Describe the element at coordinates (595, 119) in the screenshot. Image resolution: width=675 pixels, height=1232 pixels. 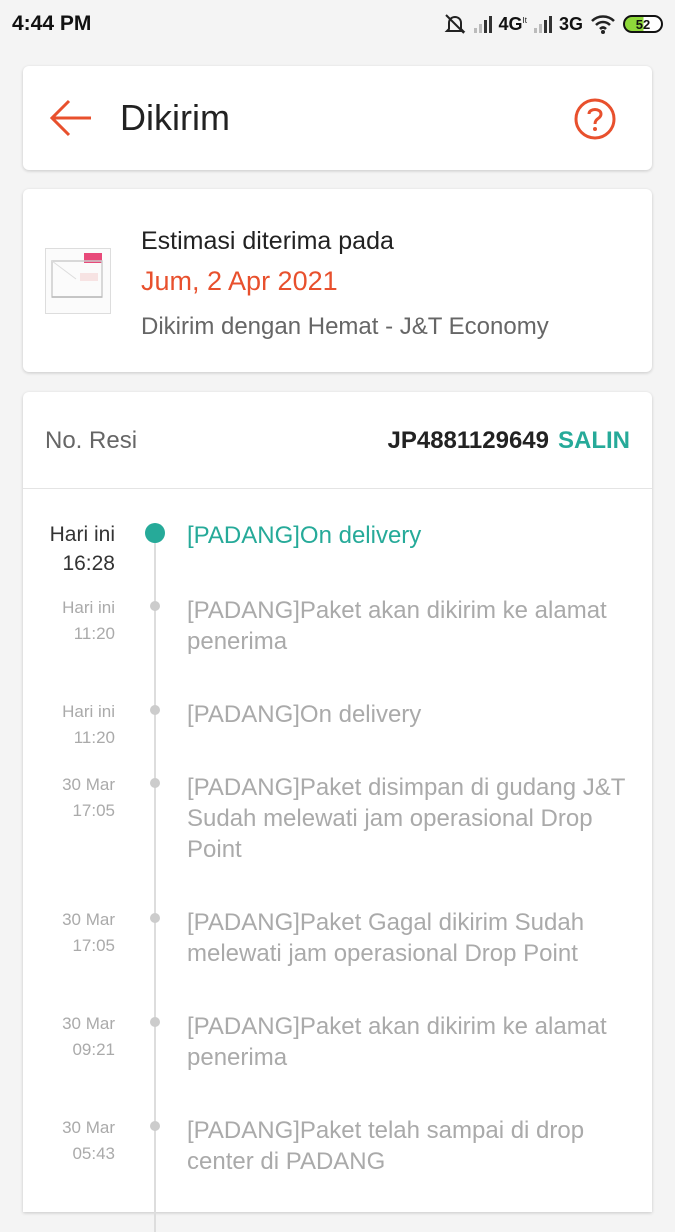
I see `question-circle-icon` at that location.